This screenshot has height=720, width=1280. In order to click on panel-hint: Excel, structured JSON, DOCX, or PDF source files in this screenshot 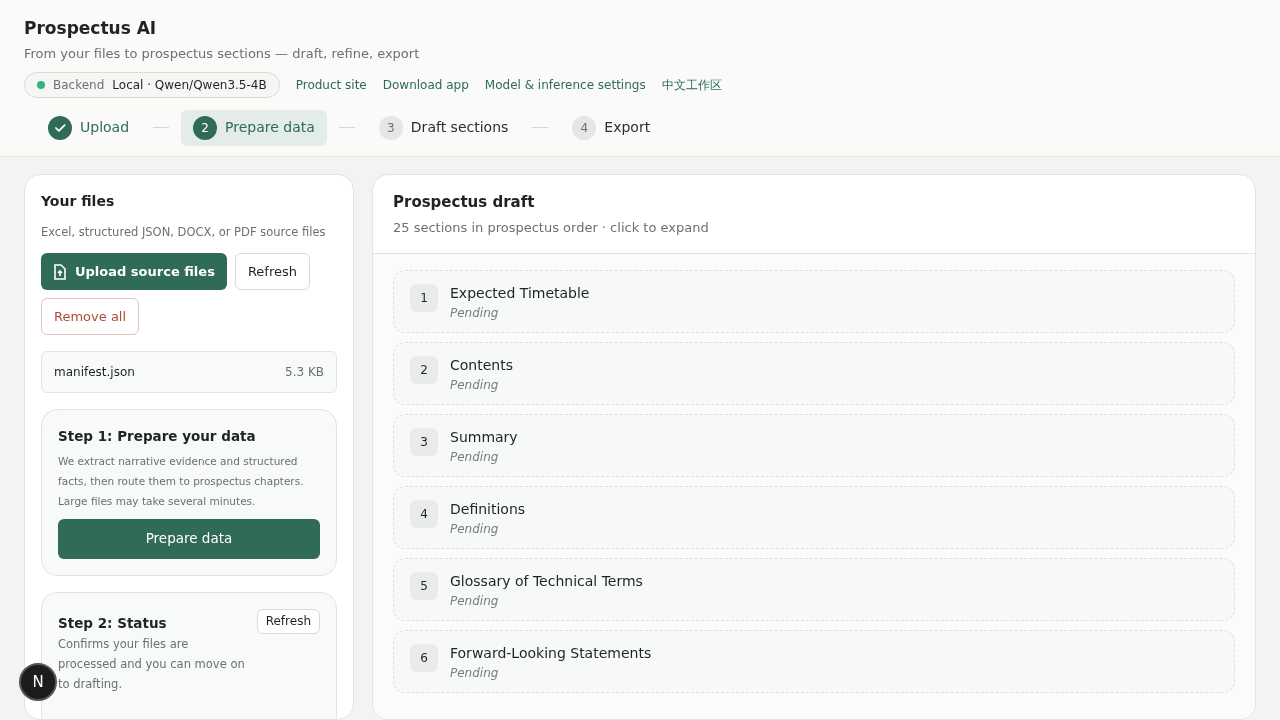, I will do `click(184, 232)`.